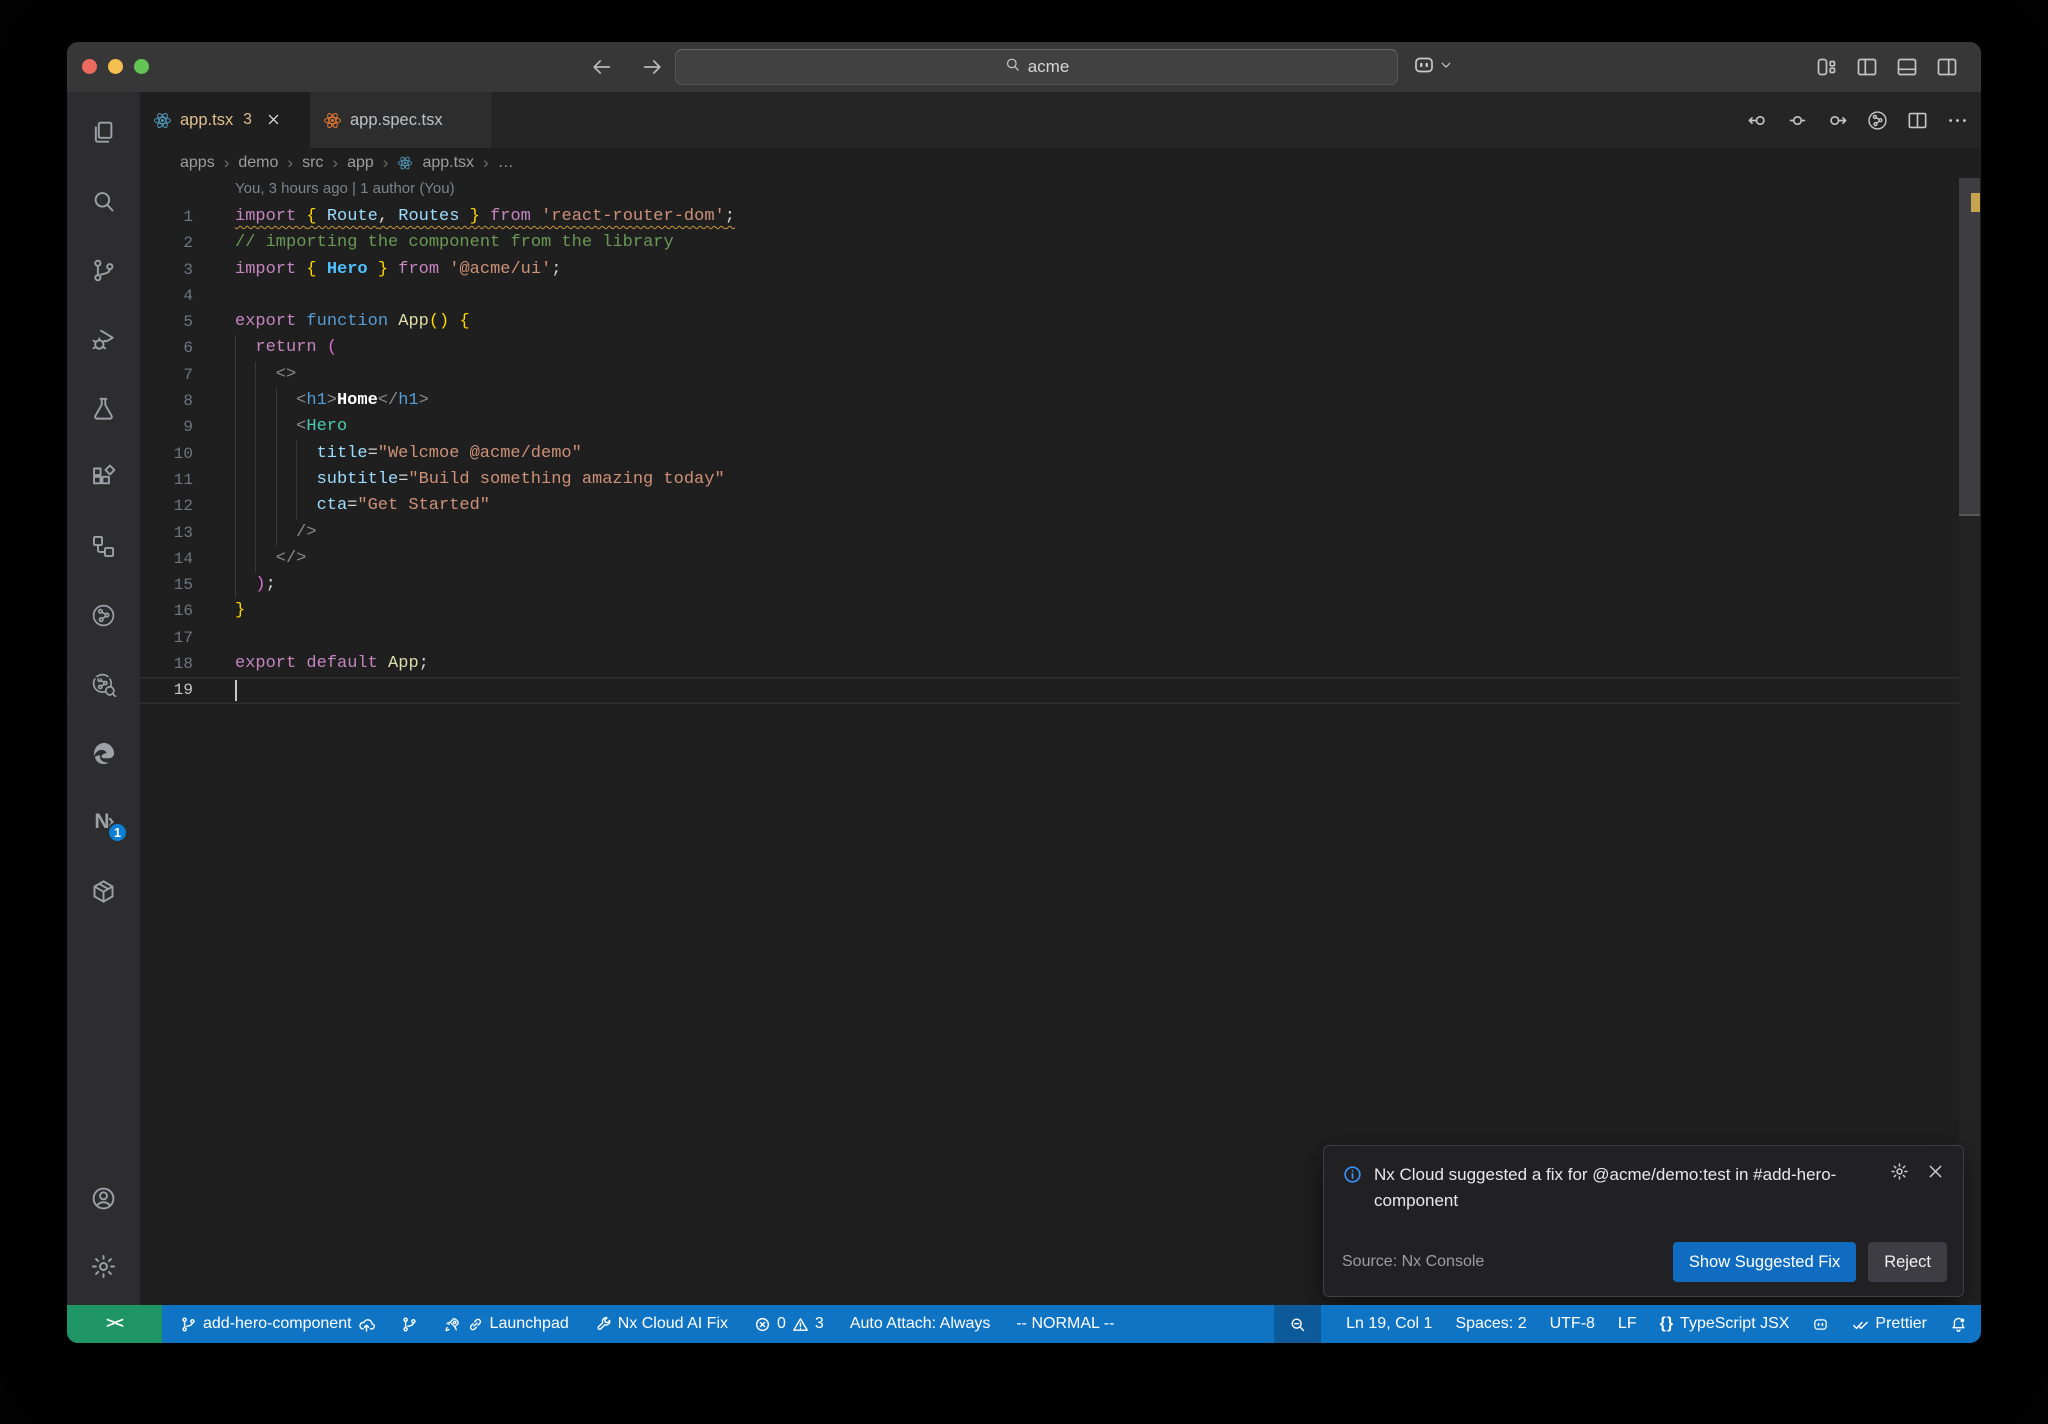 Image resolution: width=2048 pixels, height=1424 pixels. I want to click on status-label: TypeScript JSX, so click(1735, 1323).